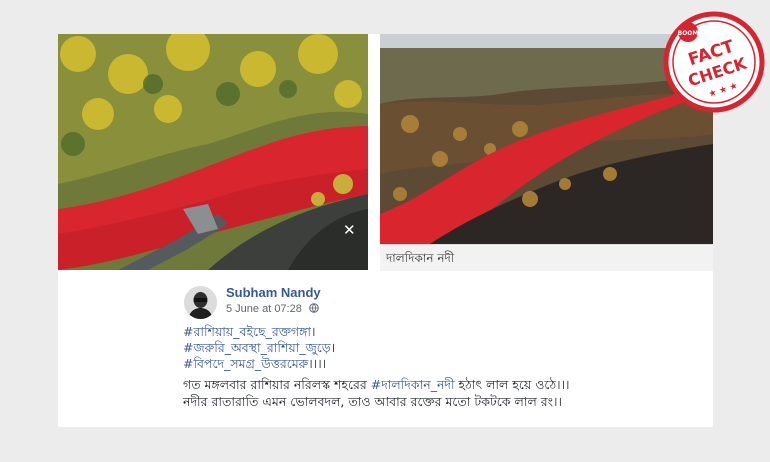 The image size is (770, 462). Describe the element at coordinates (512, 384) in the screenshot. I see `post-text-segment: হঠাৎ লাল হয়ে ওঠে।।।` at that location.